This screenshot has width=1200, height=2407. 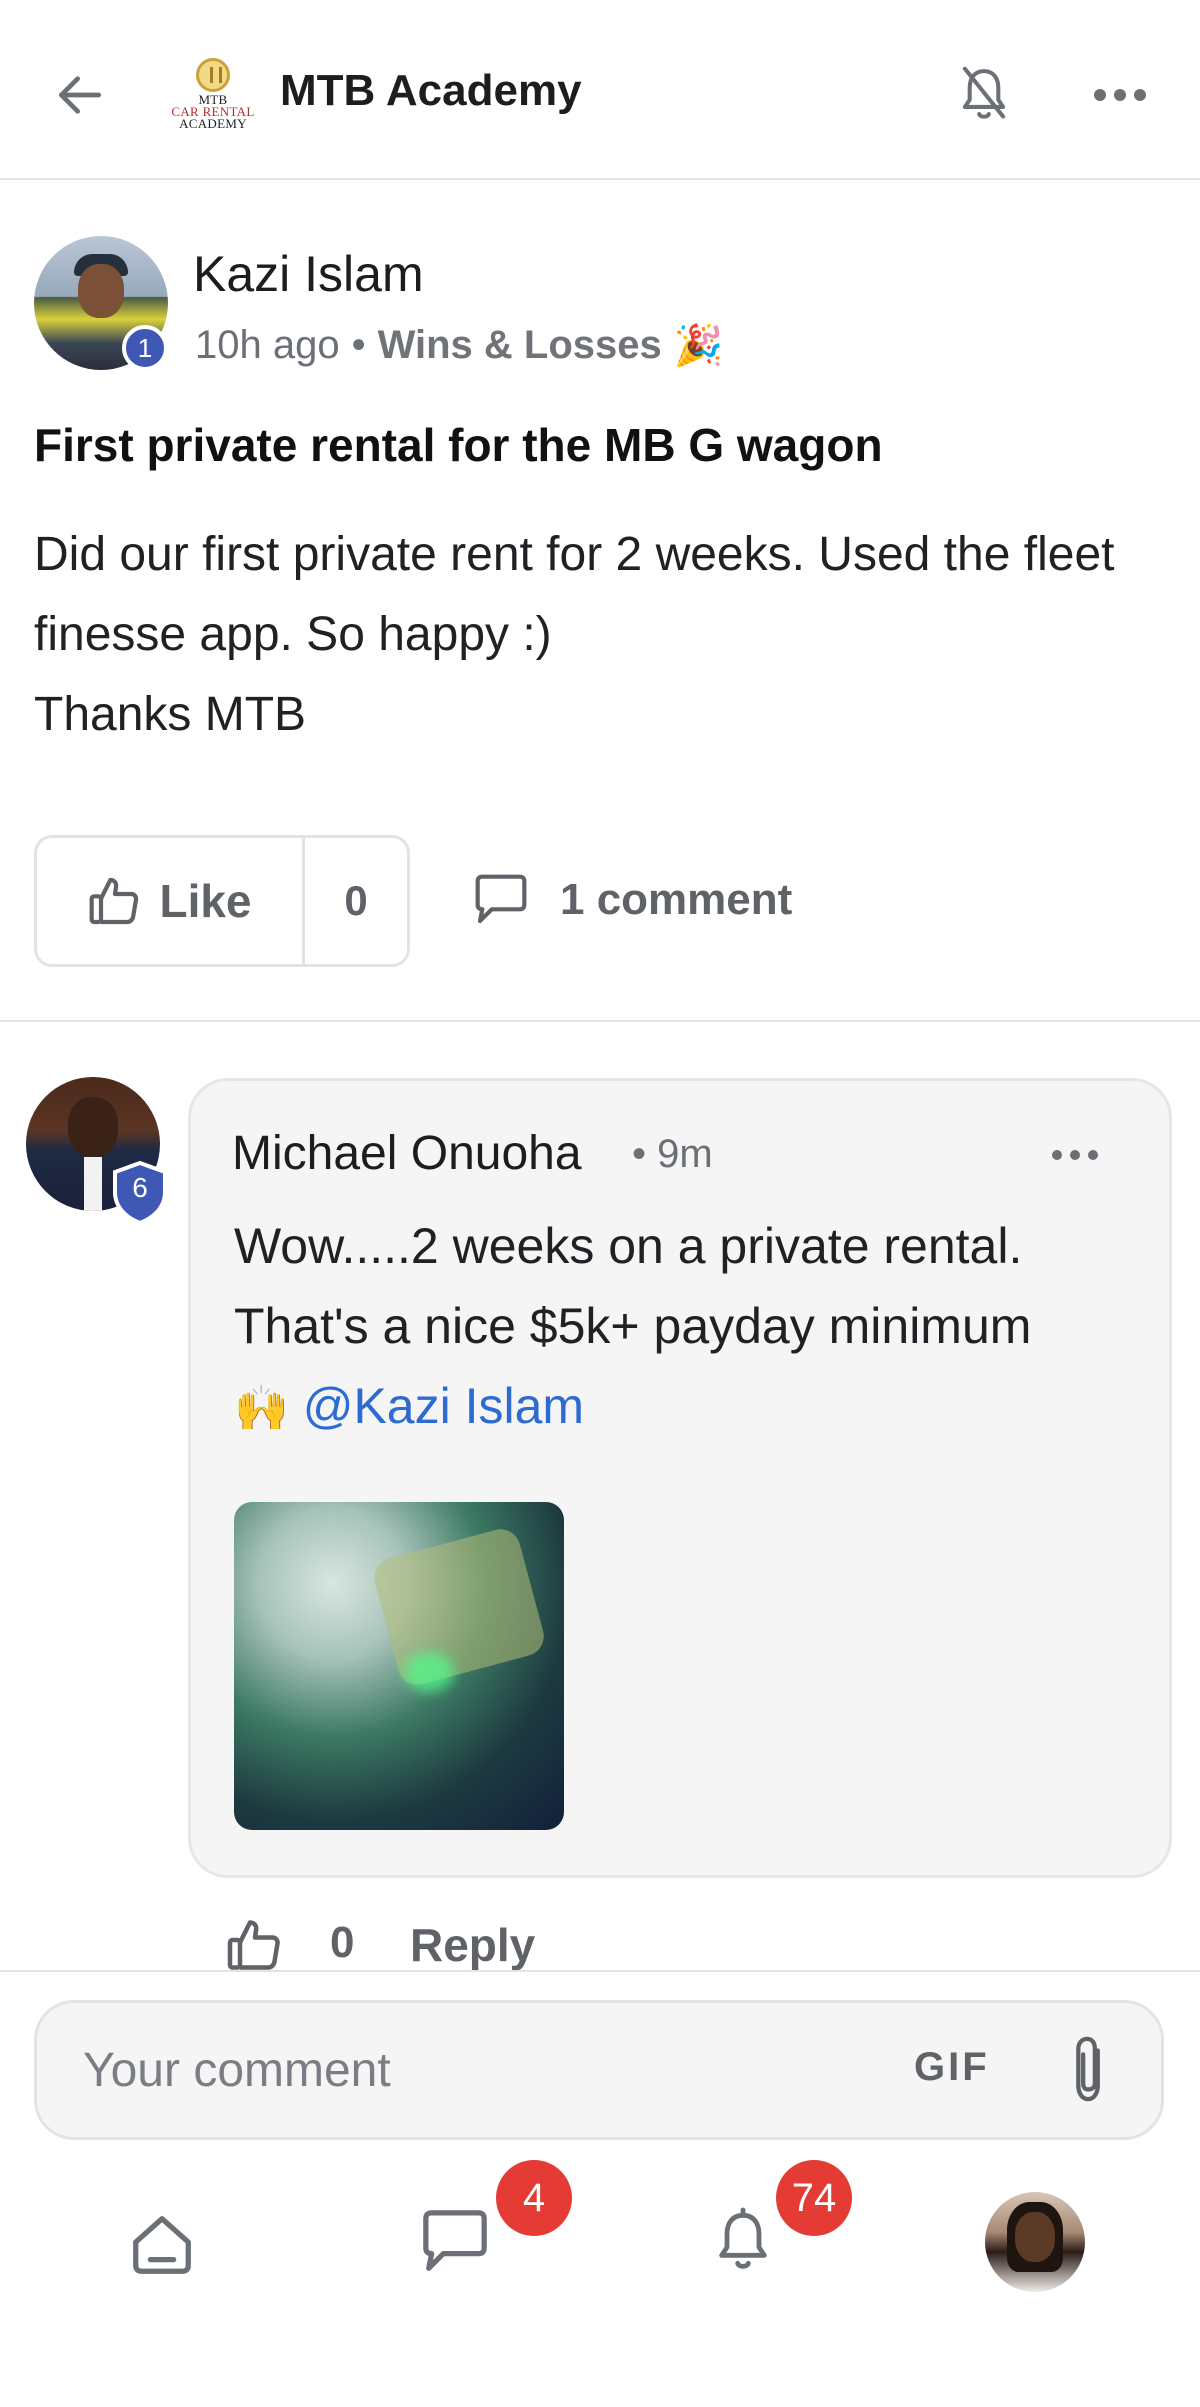 I want to click on like-count: 0, so click(x=356, y=901).